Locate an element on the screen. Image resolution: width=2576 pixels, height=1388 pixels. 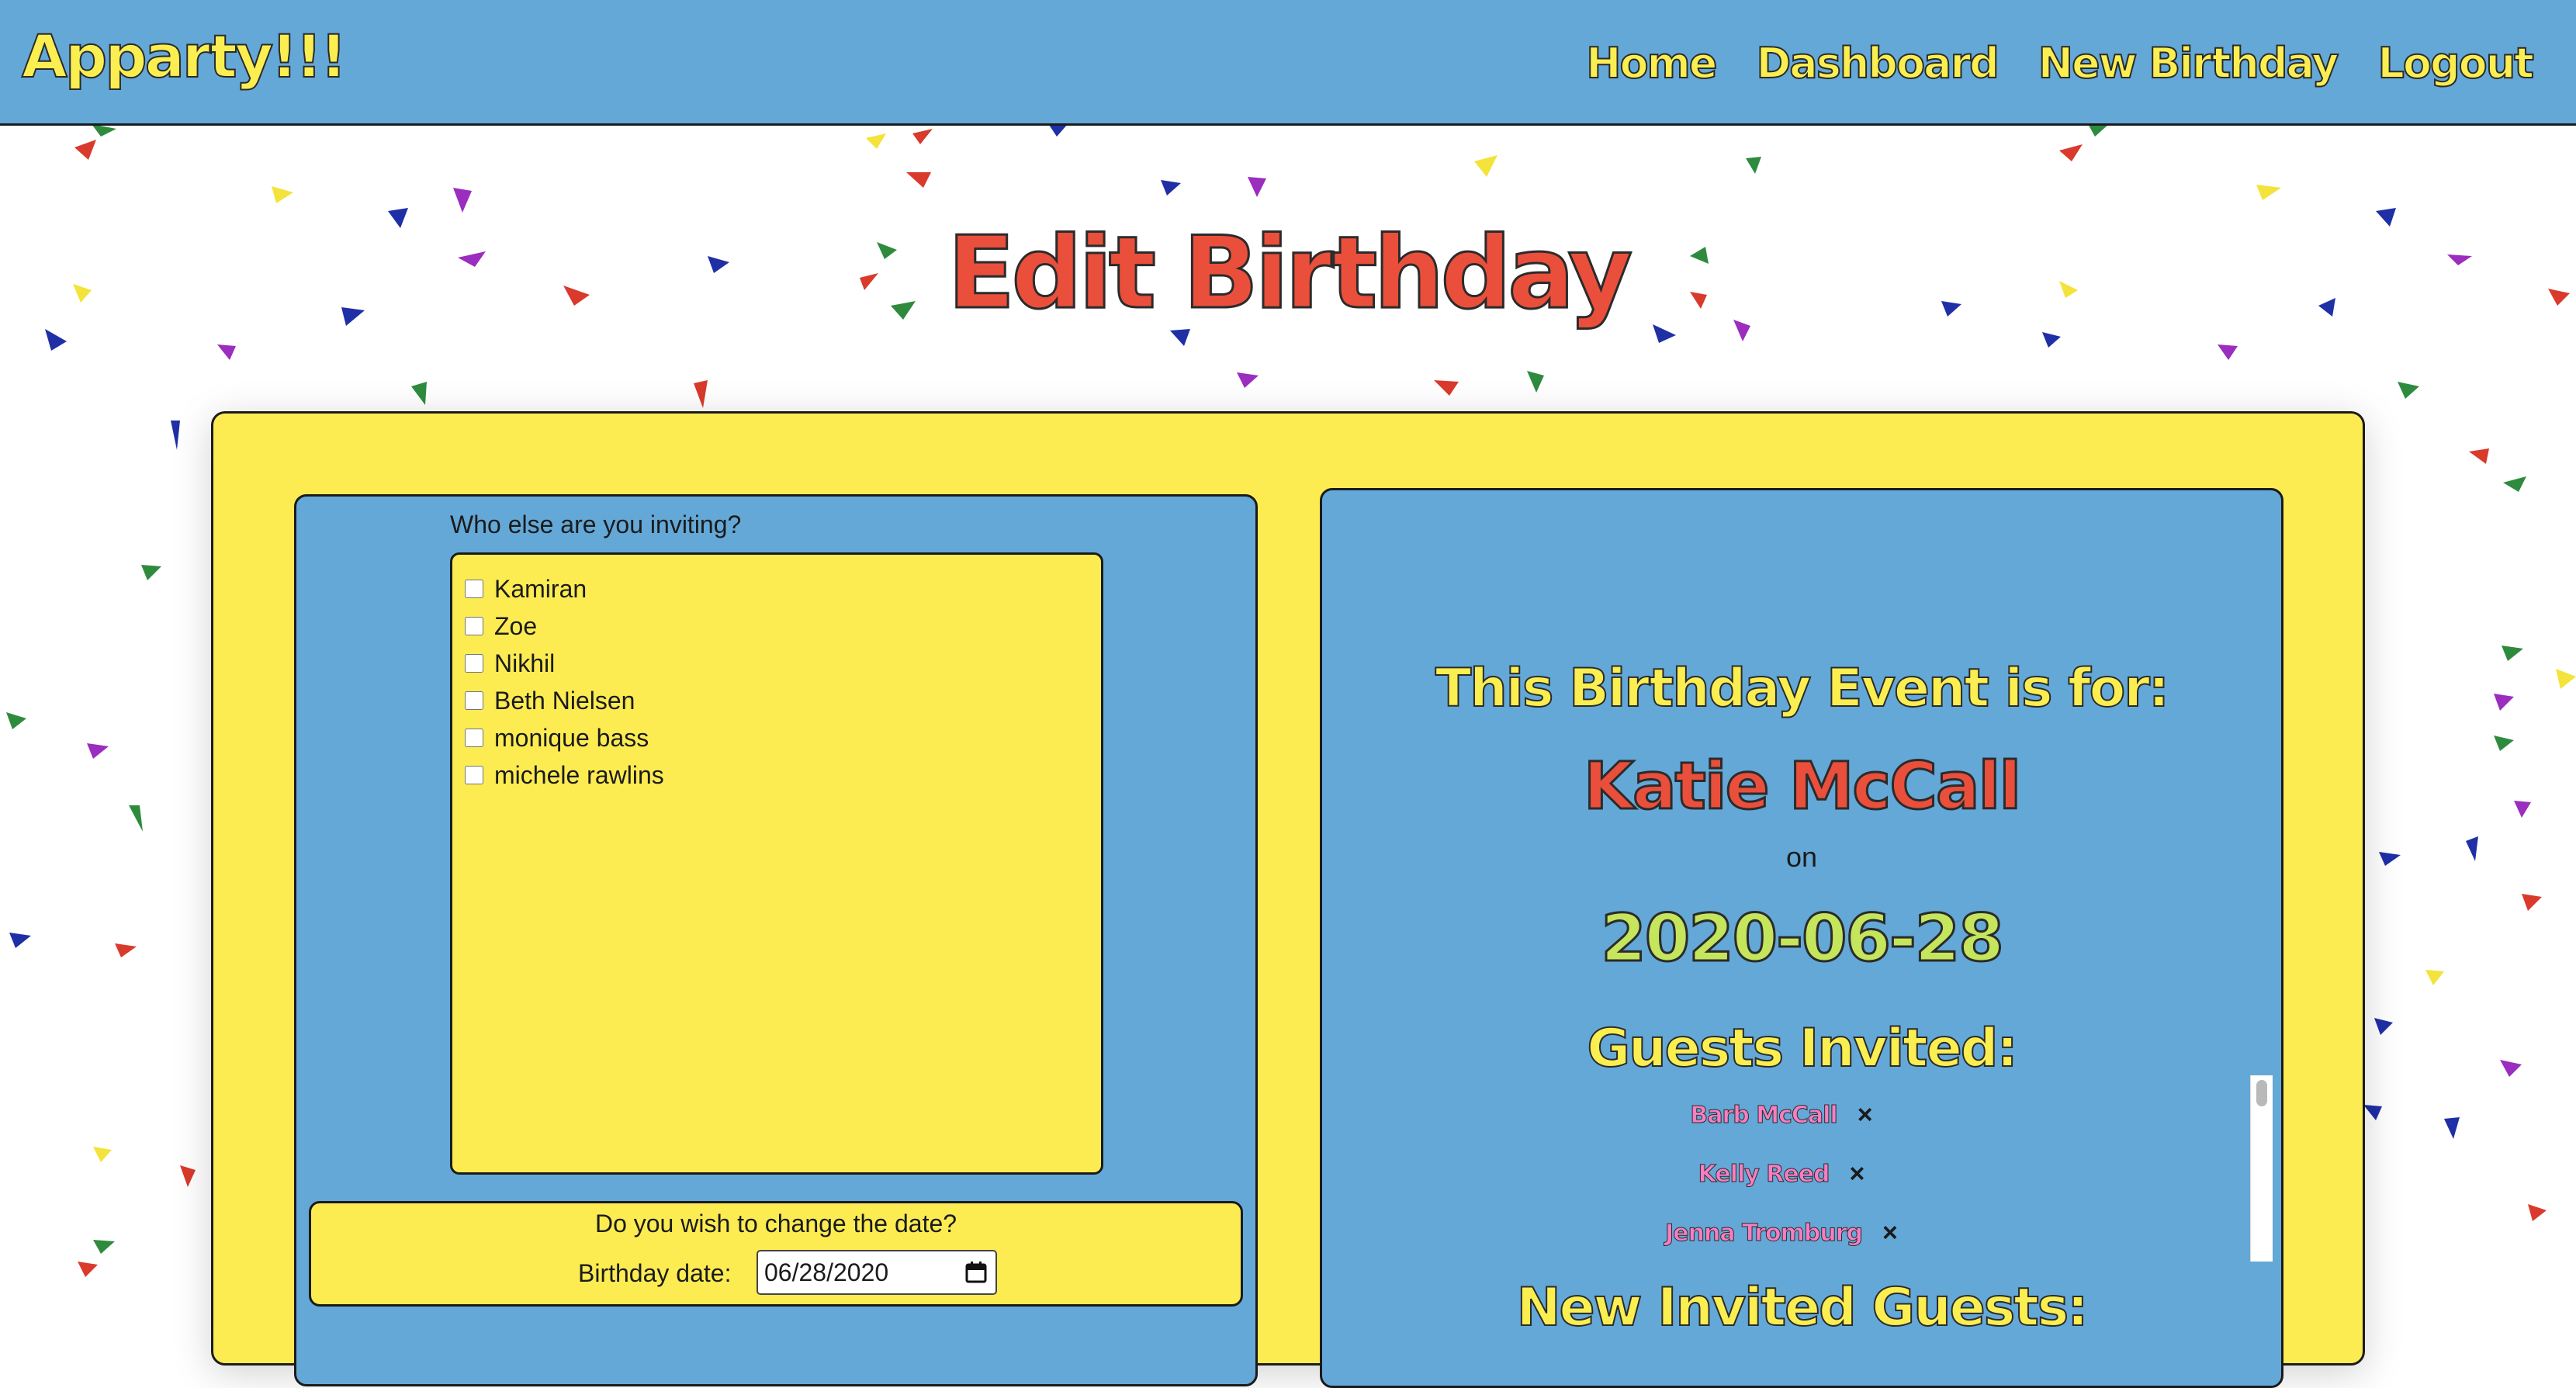
nav-links: Home Dashboard New Birthday Logout is located at coordinates (2060, 63).